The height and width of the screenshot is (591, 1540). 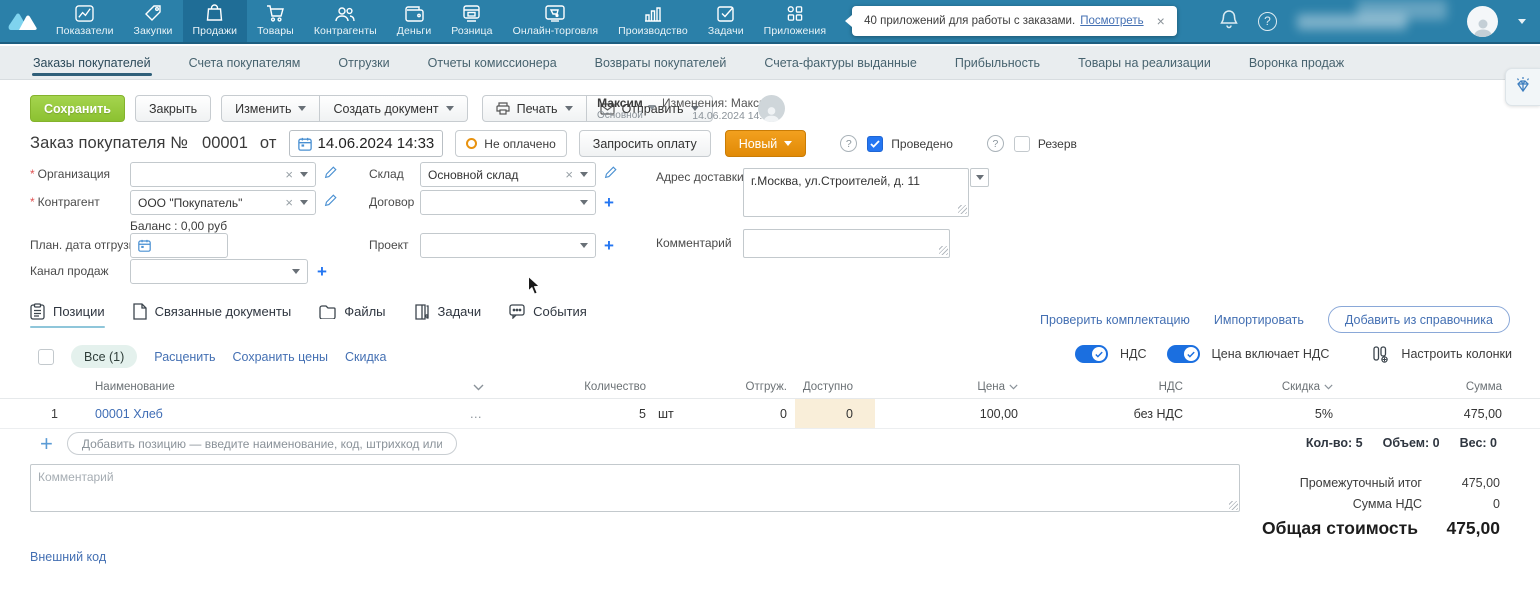 I want to click on col-price: Цена, so click(x=991, y=387).